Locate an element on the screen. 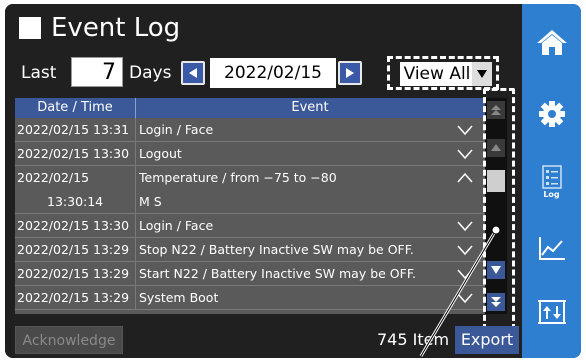  row-event: System Boot is located at coordinates (179, 297).